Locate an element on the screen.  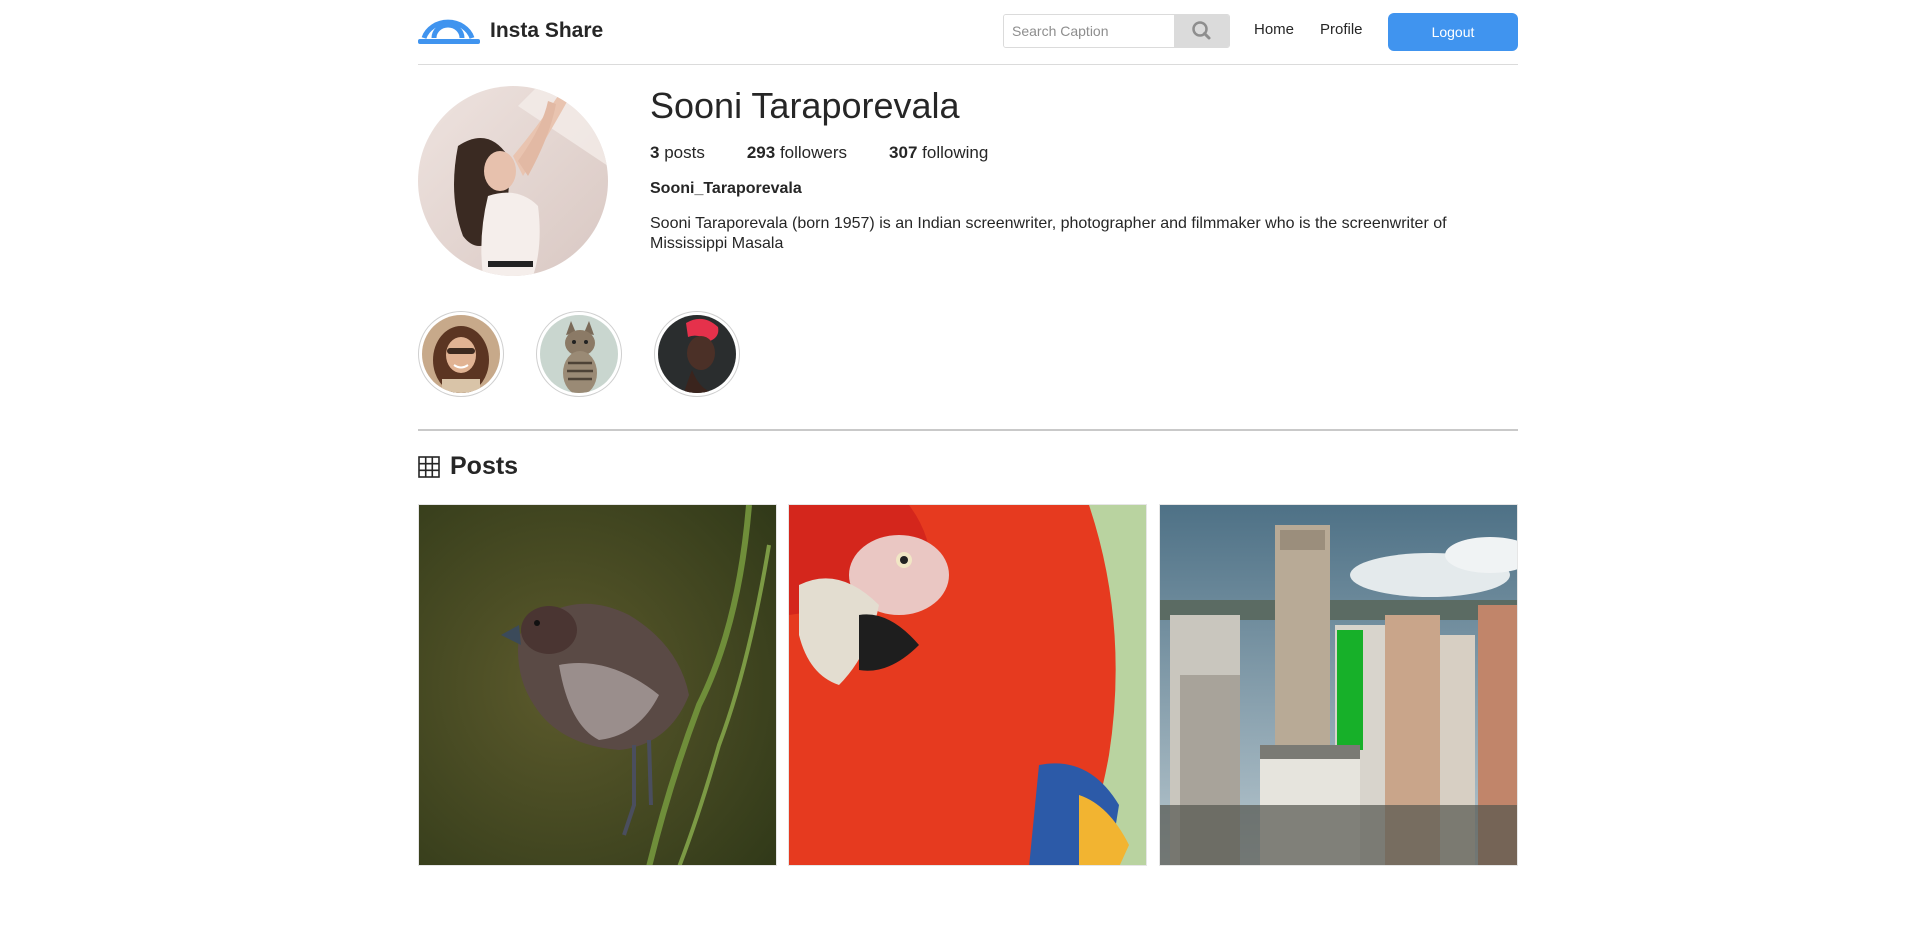
section-divider is located at coordinates (968, 430).